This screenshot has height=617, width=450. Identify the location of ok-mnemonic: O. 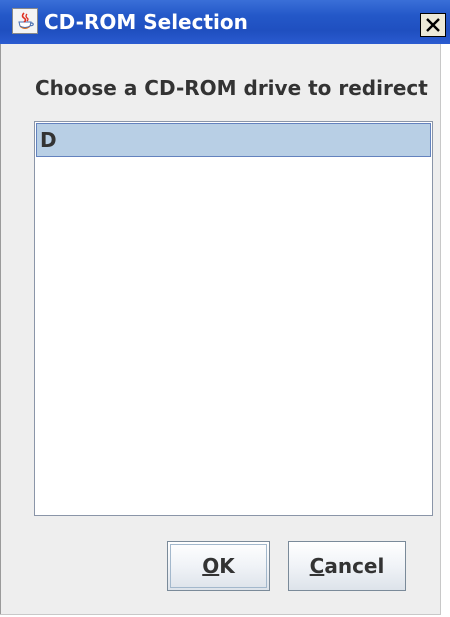
(211, 566).